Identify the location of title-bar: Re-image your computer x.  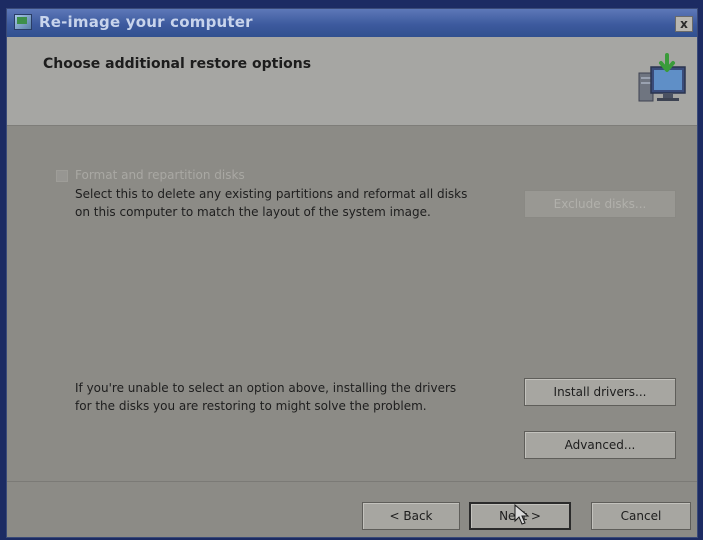
(352, 23).